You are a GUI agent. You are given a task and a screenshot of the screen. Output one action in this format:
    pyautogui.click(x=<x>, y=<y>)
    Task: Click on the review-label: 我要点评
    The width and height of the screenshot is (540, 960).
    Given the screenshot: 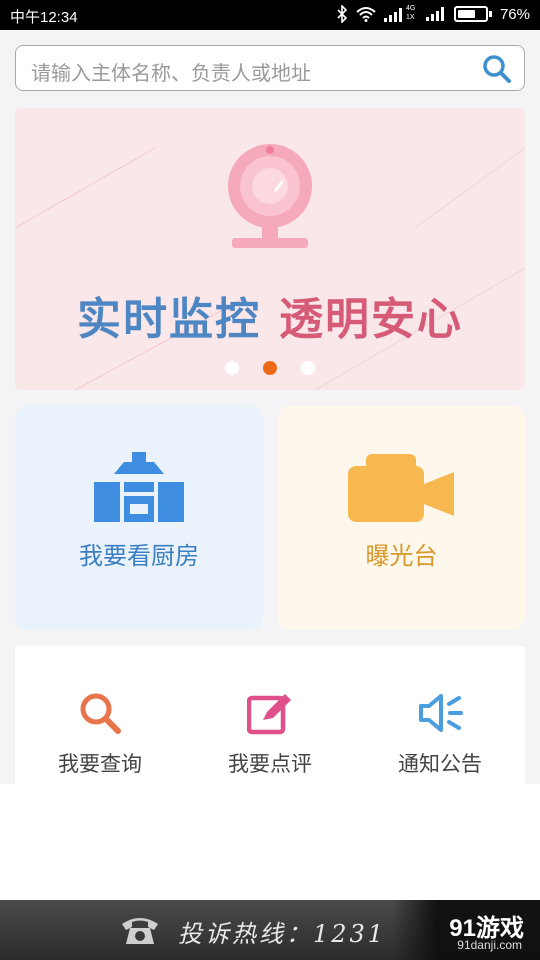 What is the action you would take?
    pyautogui.click(x=270, y=764)
    